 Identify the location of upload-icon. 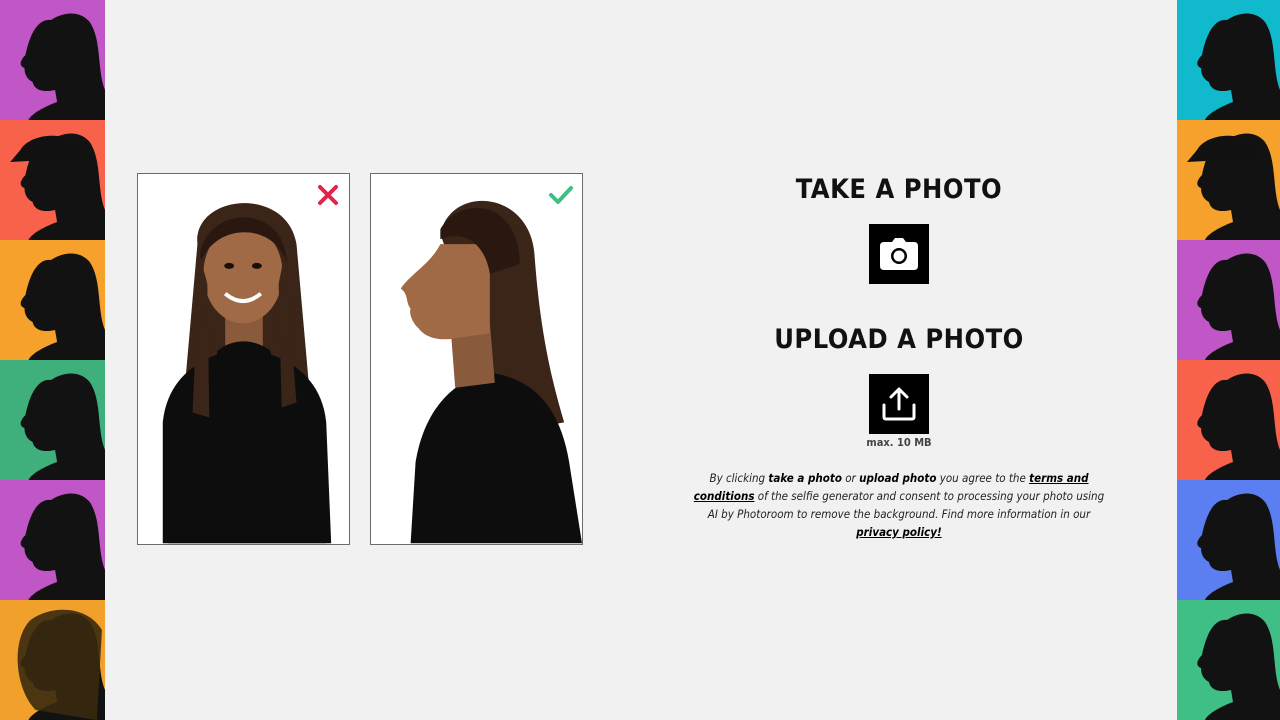
(899, 404).